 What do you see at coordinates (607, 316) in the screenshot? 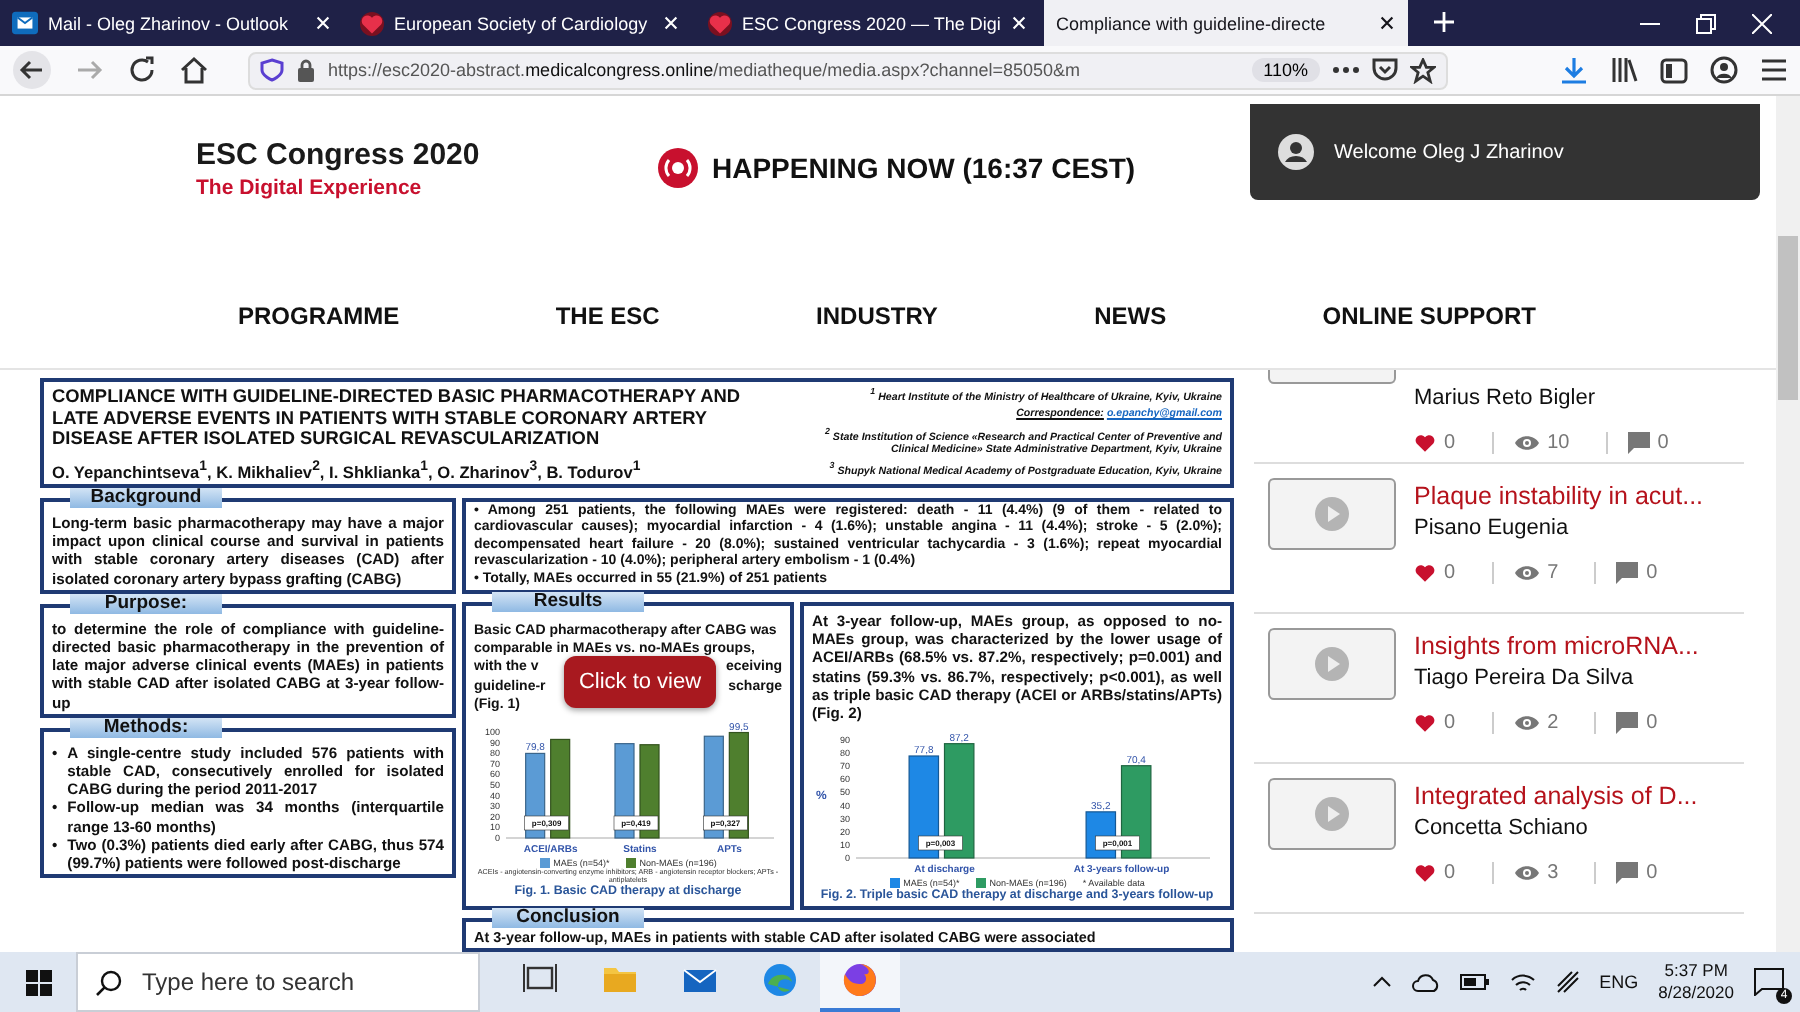
I see `nav-link: THE ESC` at bounding box center [607, 316].